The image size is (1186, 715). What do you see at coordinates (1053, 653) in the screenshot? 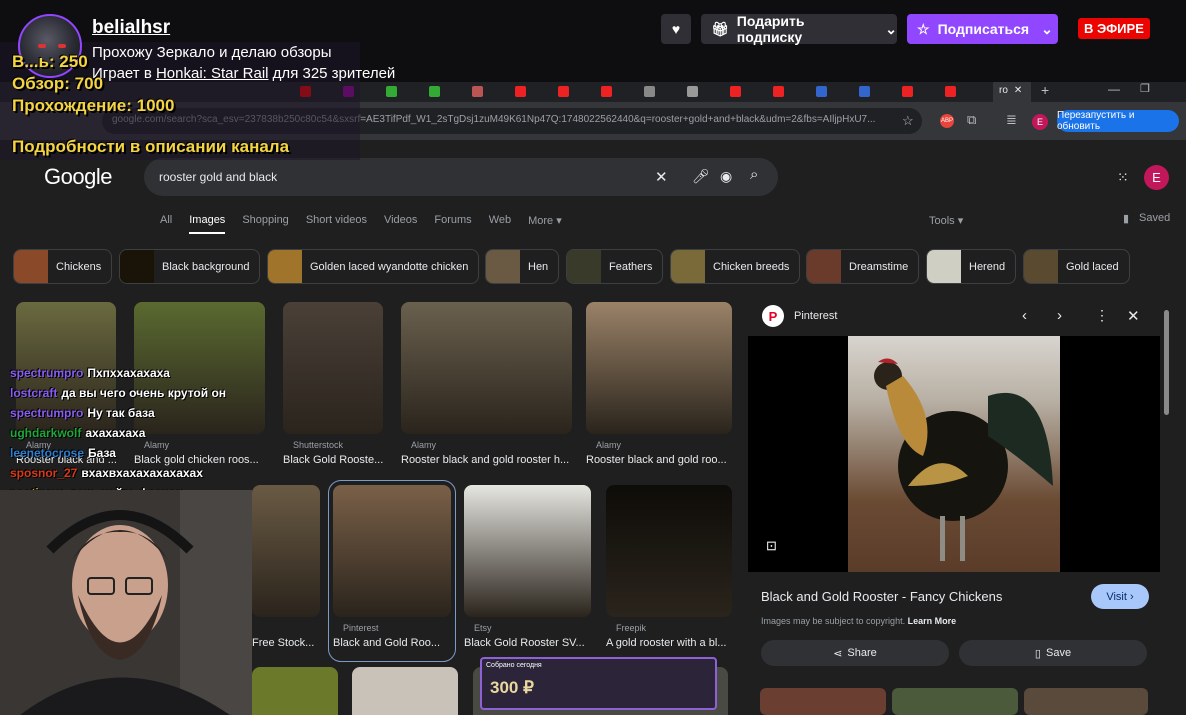
I see `save-button: ▯ Save` at bounding box center [1053, 653].